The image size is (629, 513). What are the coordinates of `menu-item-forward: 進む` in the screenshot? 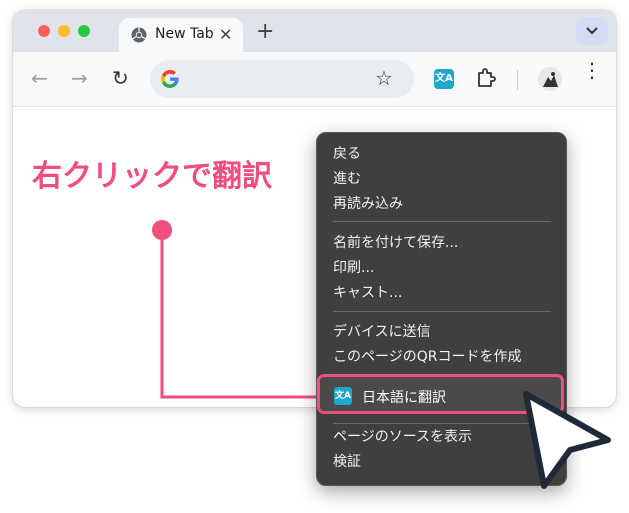 It's located at (347, 178).